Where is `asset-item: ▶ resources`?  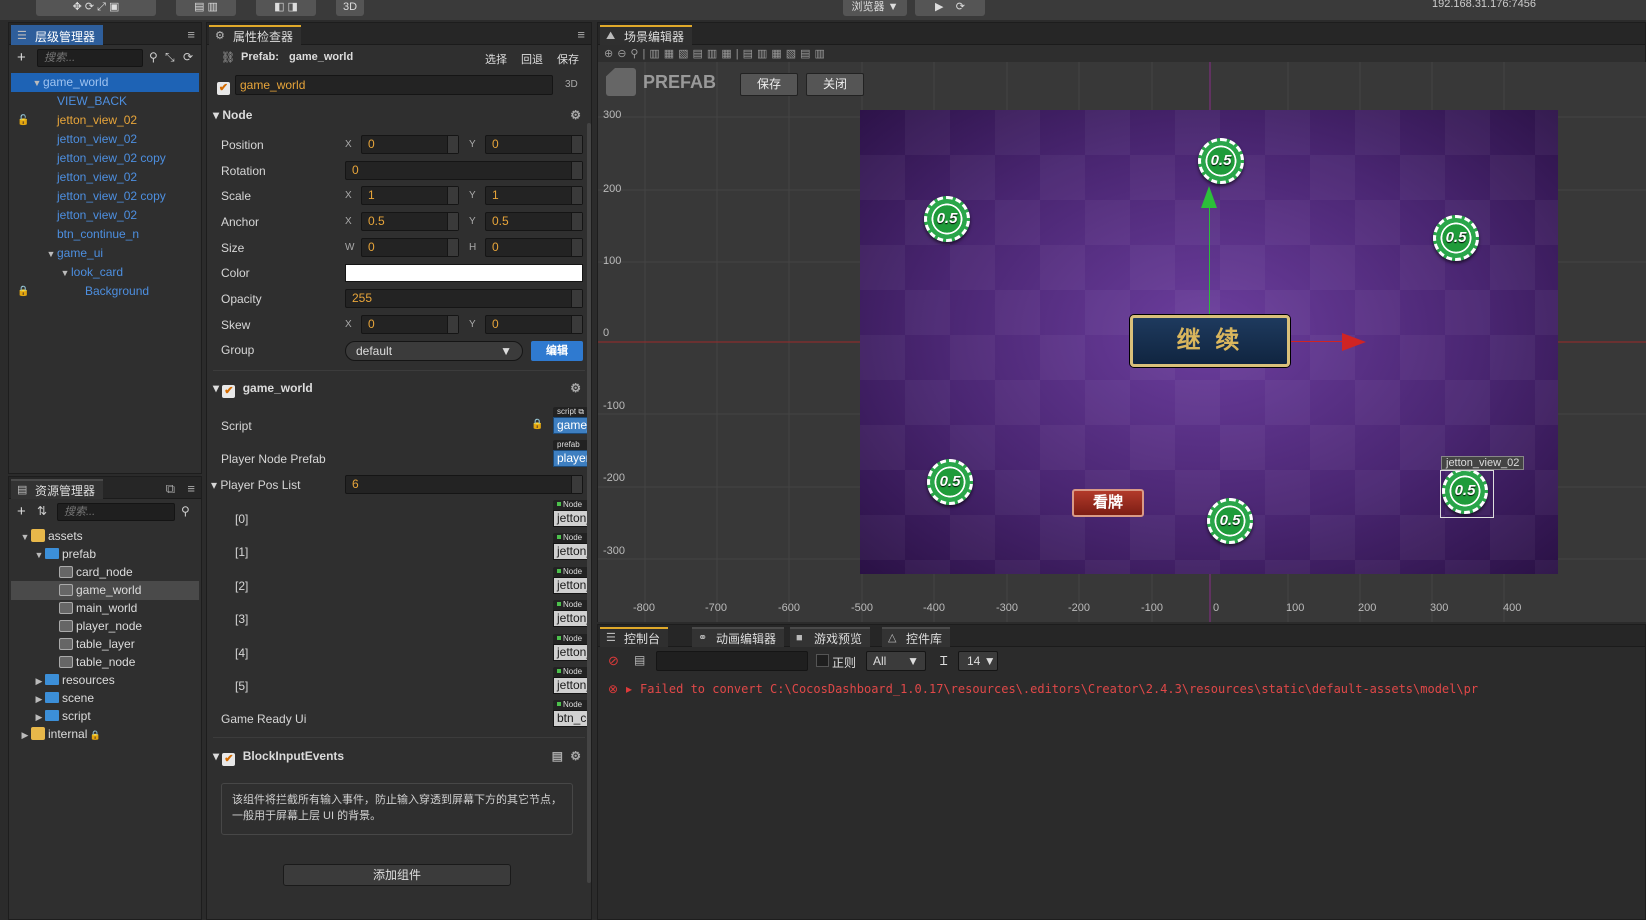 asset-item: ▶ resources is located at coordinates (105, 680).